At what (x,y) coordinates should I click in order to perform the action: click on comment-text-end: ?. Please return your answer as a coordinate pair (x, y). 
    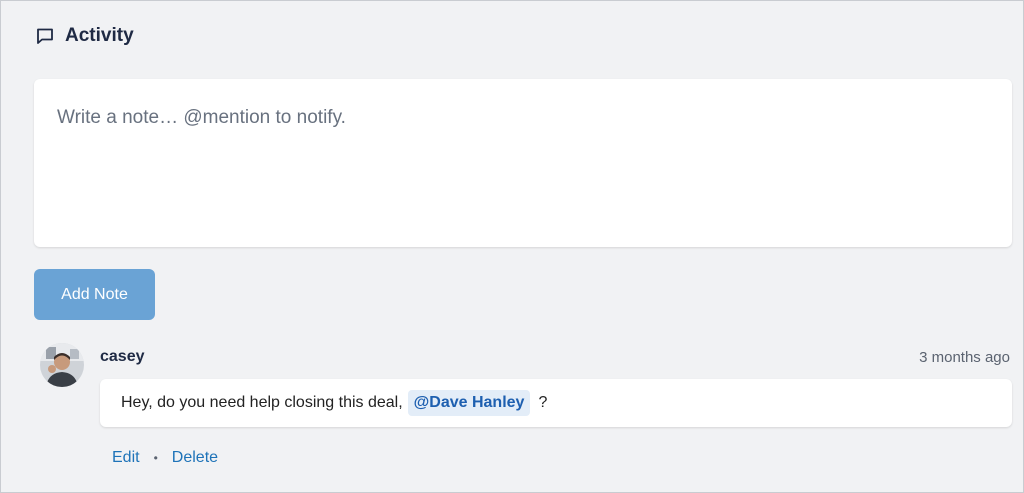
    Looking at the image, I should click on (543, 402).